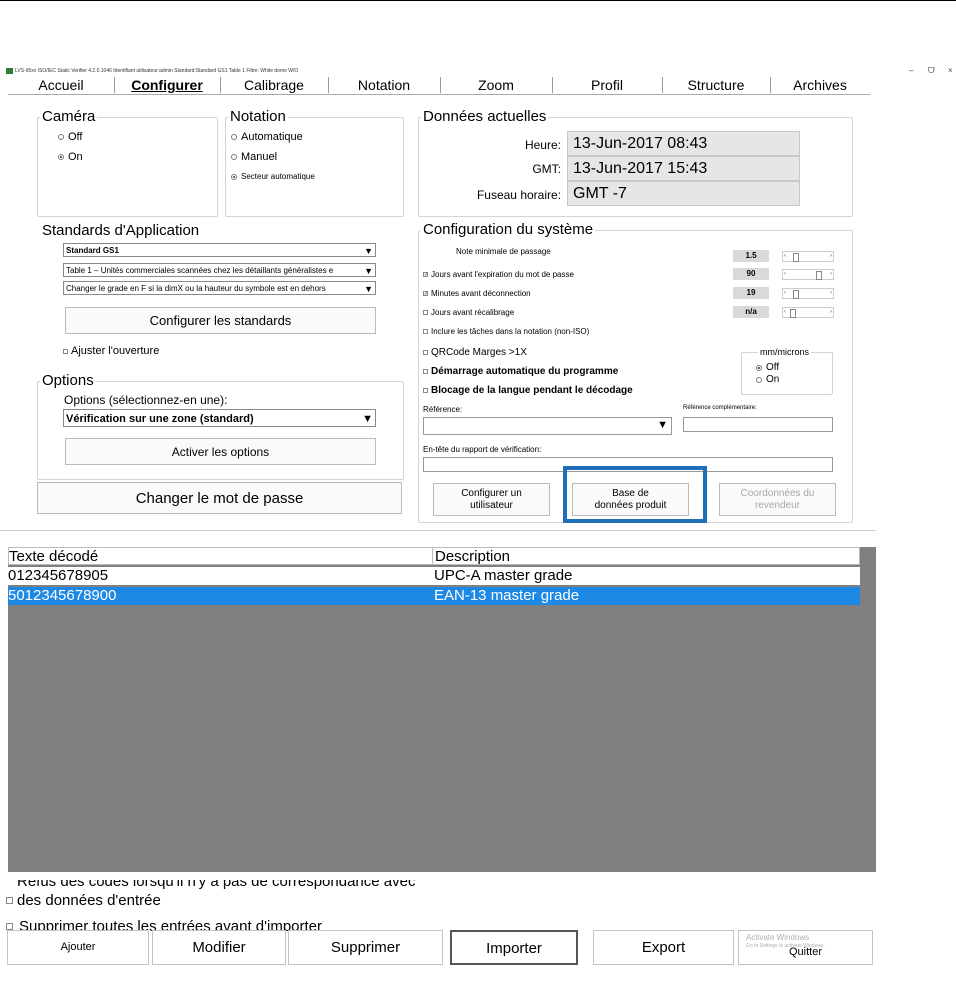 The image size is (956, 997). Describe the element at coordinates (491, 499) in the screenshot. I see `configure-user-button: Configurer un utilisateur` at that location.